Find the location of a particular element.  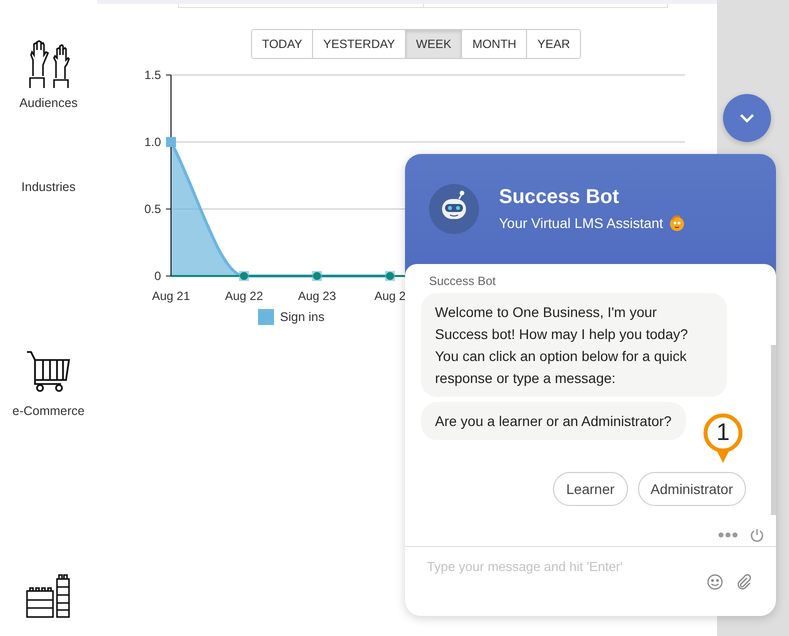

robot-avatar is located at coordinates (454, 209).